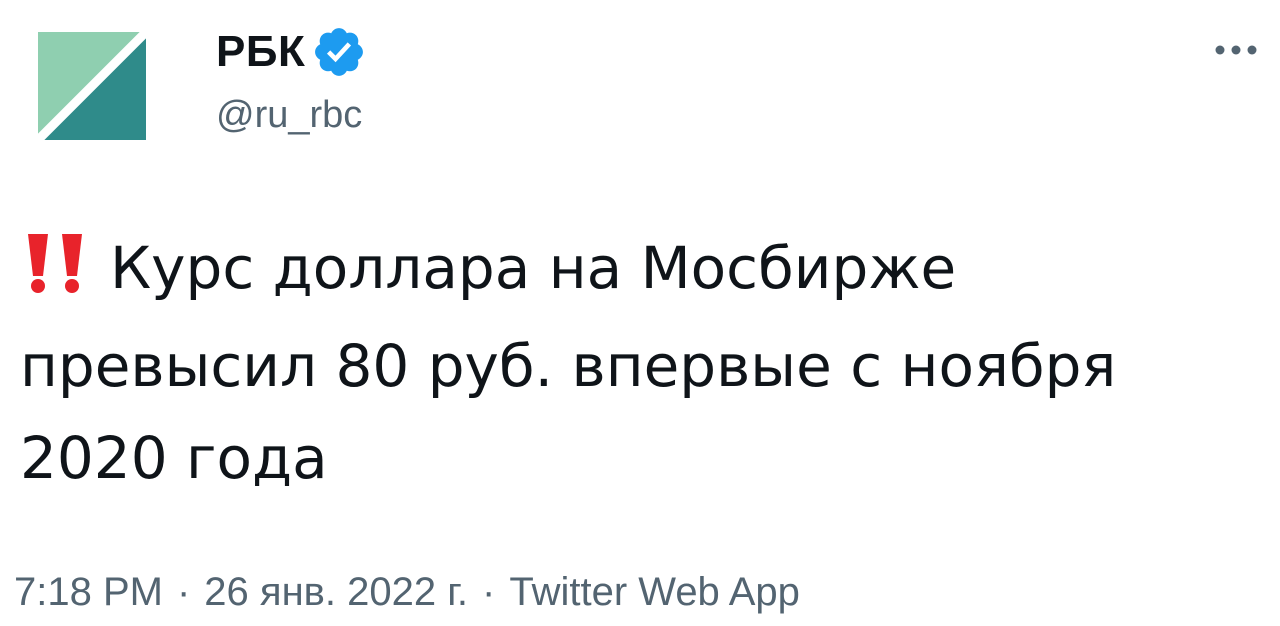  What do you see at coordinates (260, 52) in the screenshot?
I see `author-name: РБК` at bounding box center [260, 52].